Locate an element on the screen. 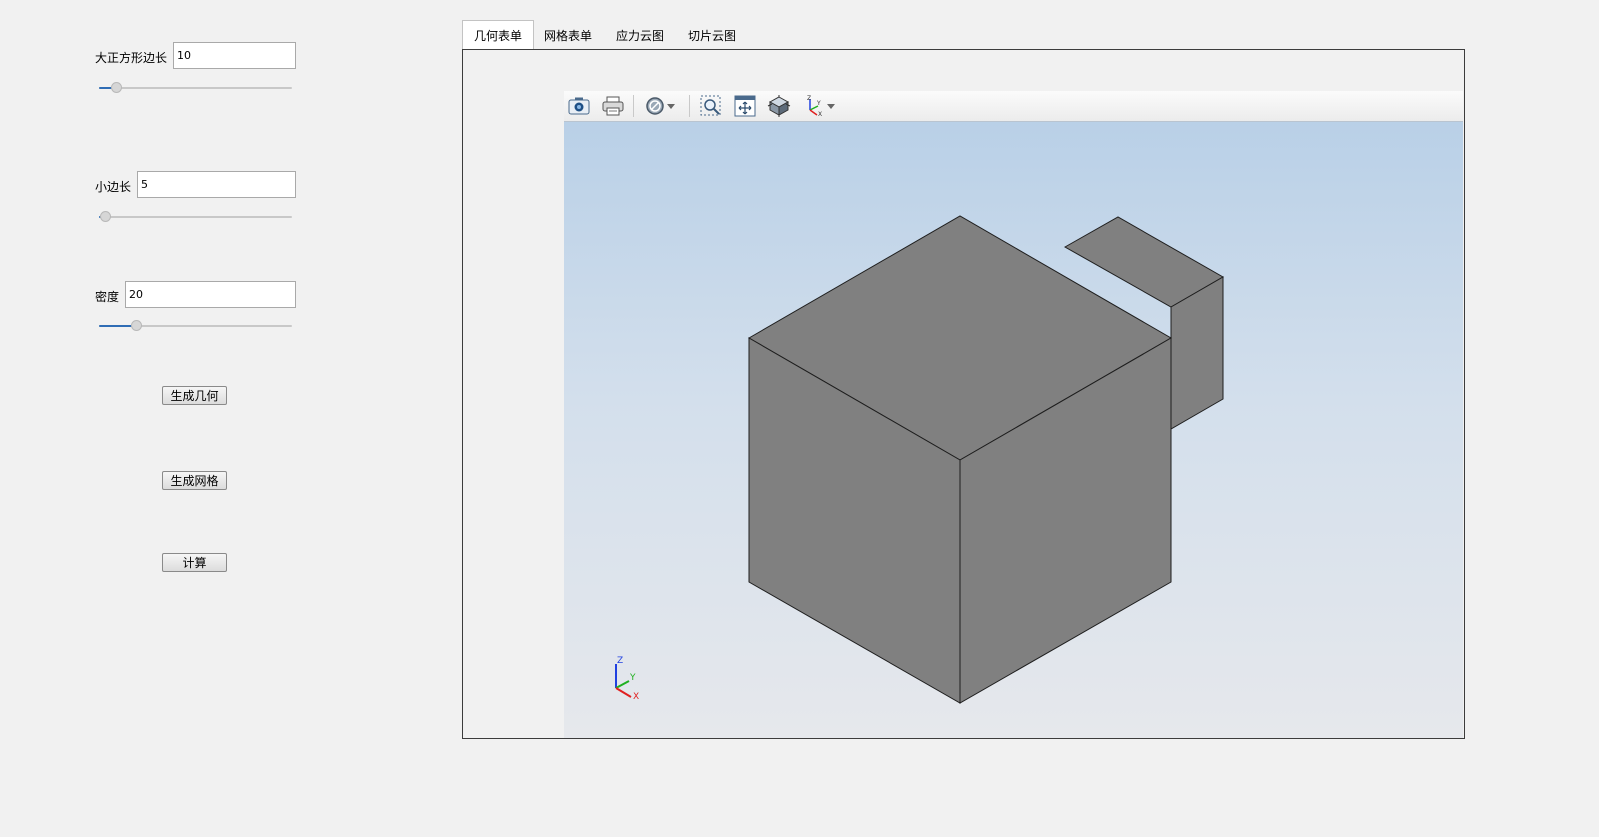 The height and width of the screenshot is (837, 1599). camera-icon is located at coordinates (579, 106).